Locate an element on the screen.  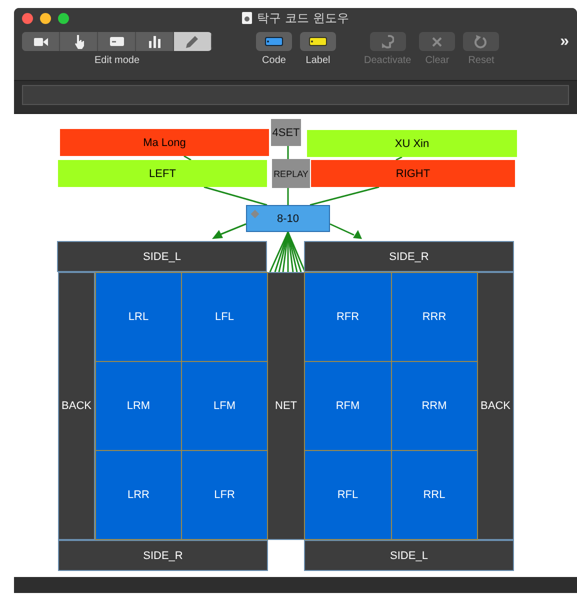
close-window-button is located at coordinates (27, 18).